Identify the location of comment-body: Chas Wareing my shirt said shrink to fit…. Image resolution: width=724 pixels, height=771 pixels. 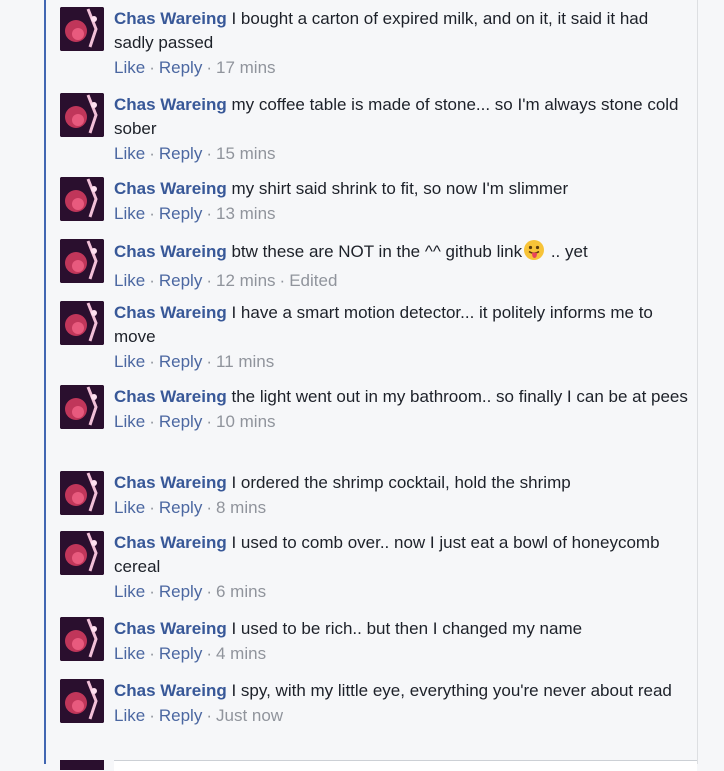
(401, 201).